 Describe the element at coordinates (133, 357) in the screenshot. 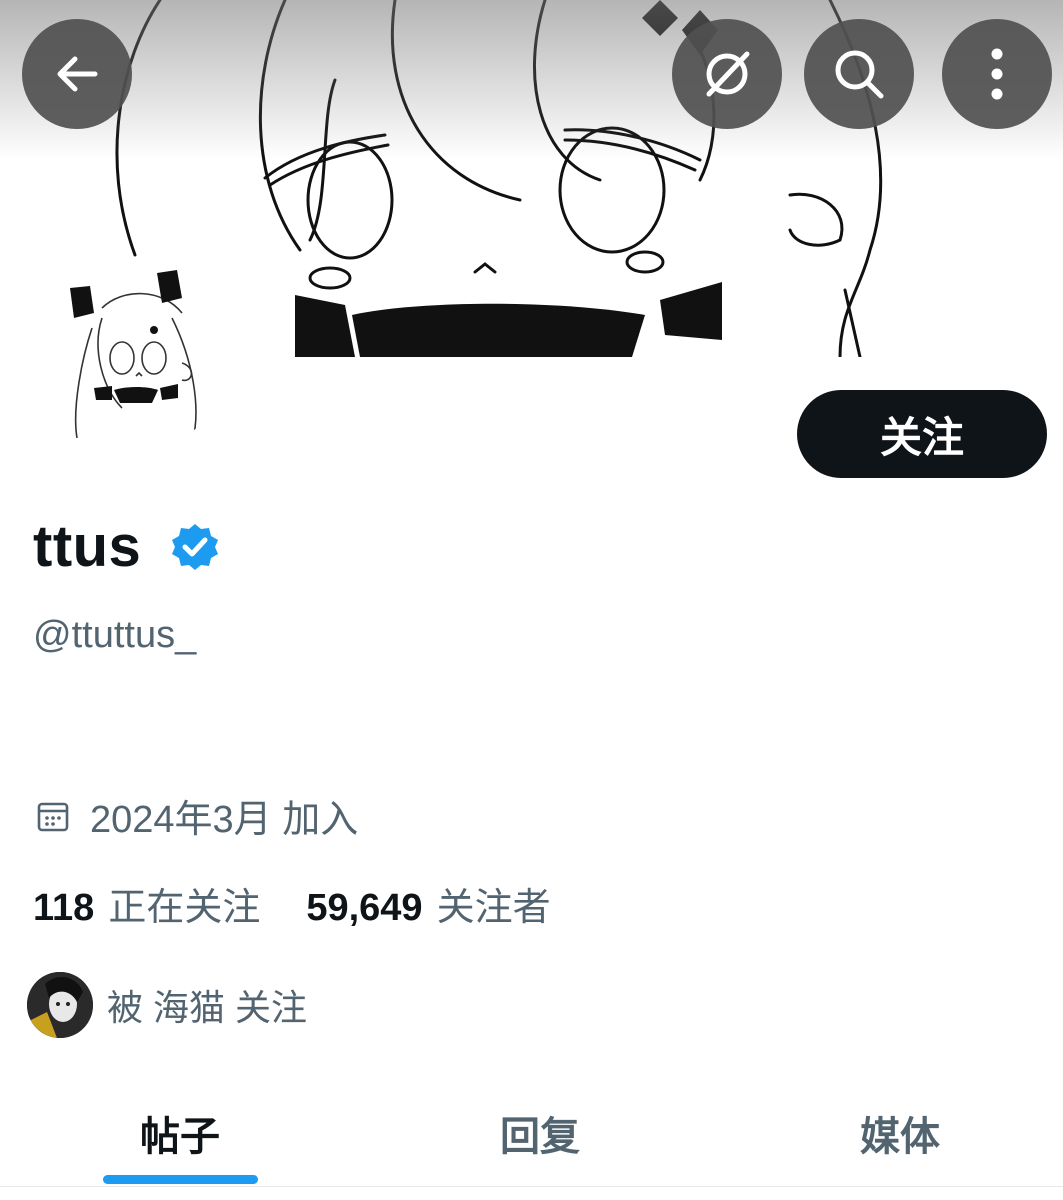

I see `avatar-illustration` at that location.